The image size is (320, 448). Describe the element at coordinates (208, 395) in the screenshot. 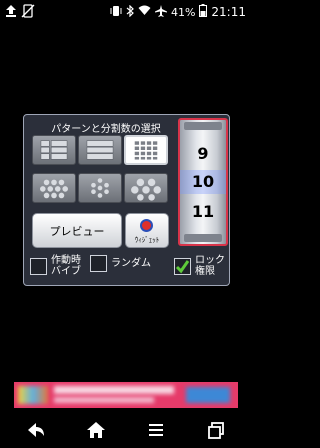

I see `ad-cta-button` at that location.